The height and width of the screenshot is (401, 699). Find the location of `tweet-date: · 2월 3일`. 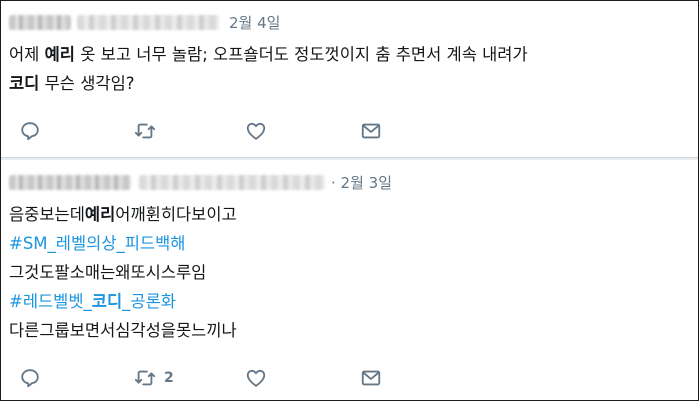

tweet-date: · 2월 3일 is located at coordinates (361, 182).